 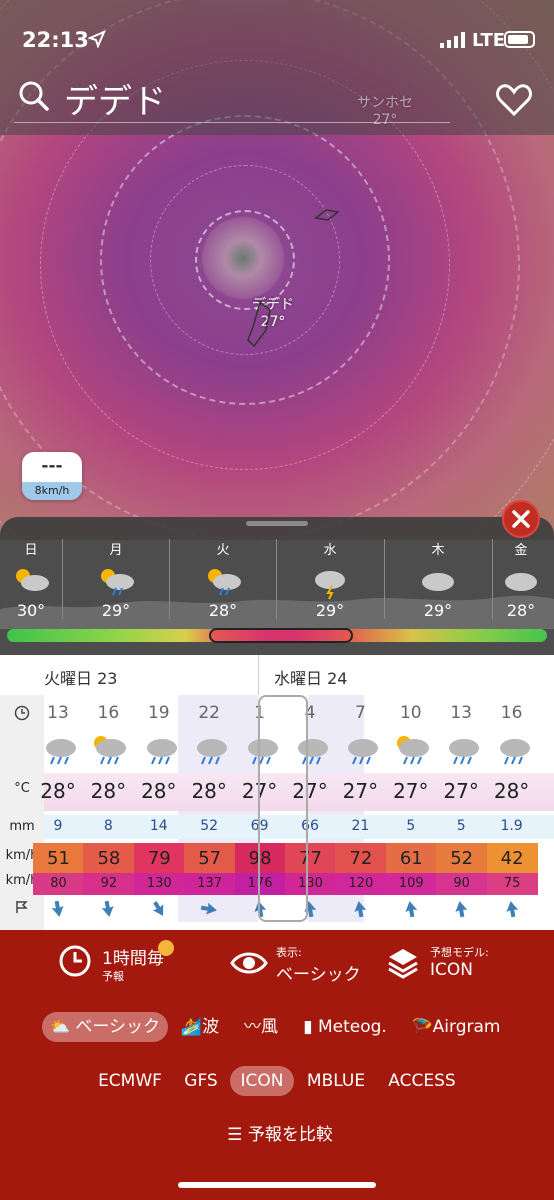 What do you see at coordinates (55, 40) in the screenshot?
I see `clock: 22:13` at bounding box center [55, 40].